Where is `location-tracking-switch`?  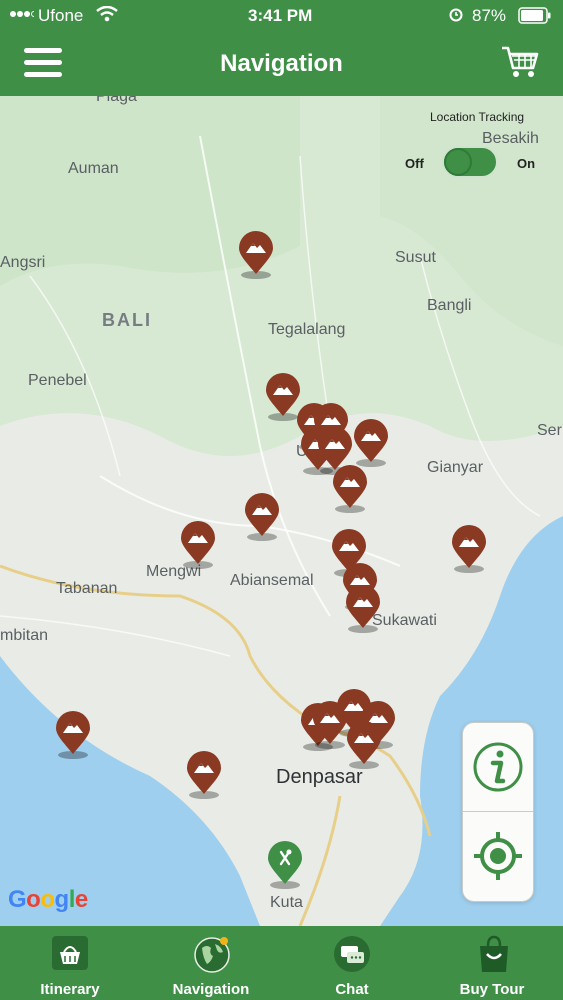 location-tracking-switch is located at coordinates (470, 162).